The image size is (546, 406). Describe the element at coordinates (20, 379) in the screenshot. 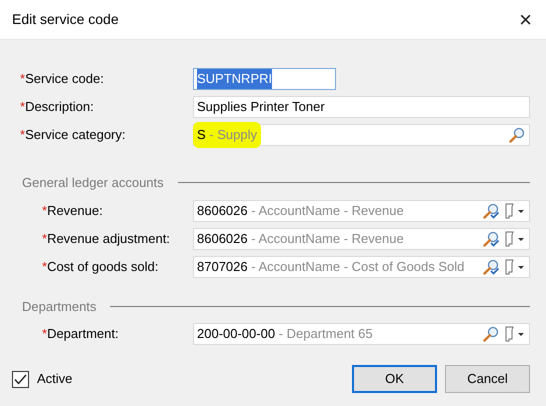

I see `active-checkbox` at that location.